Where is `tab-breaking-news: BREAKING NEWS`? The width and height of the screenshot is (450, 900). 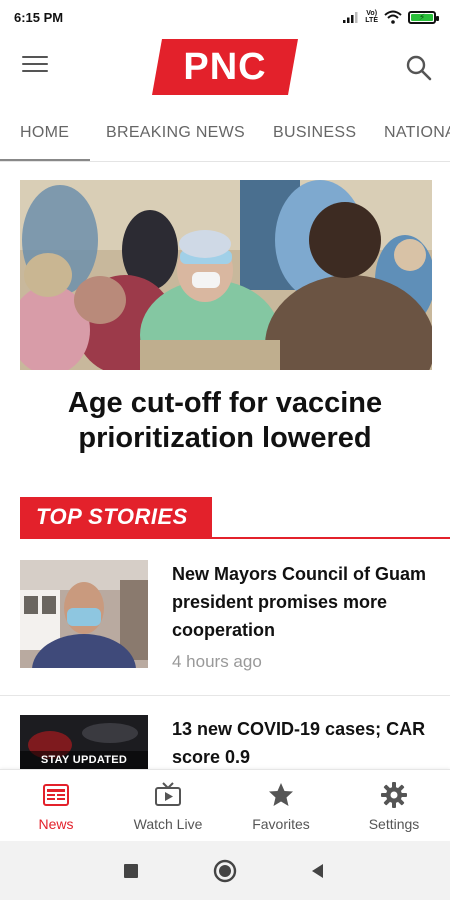 tab-breaking-news: BREAKING NEWS is located at coordinates (175, 133).